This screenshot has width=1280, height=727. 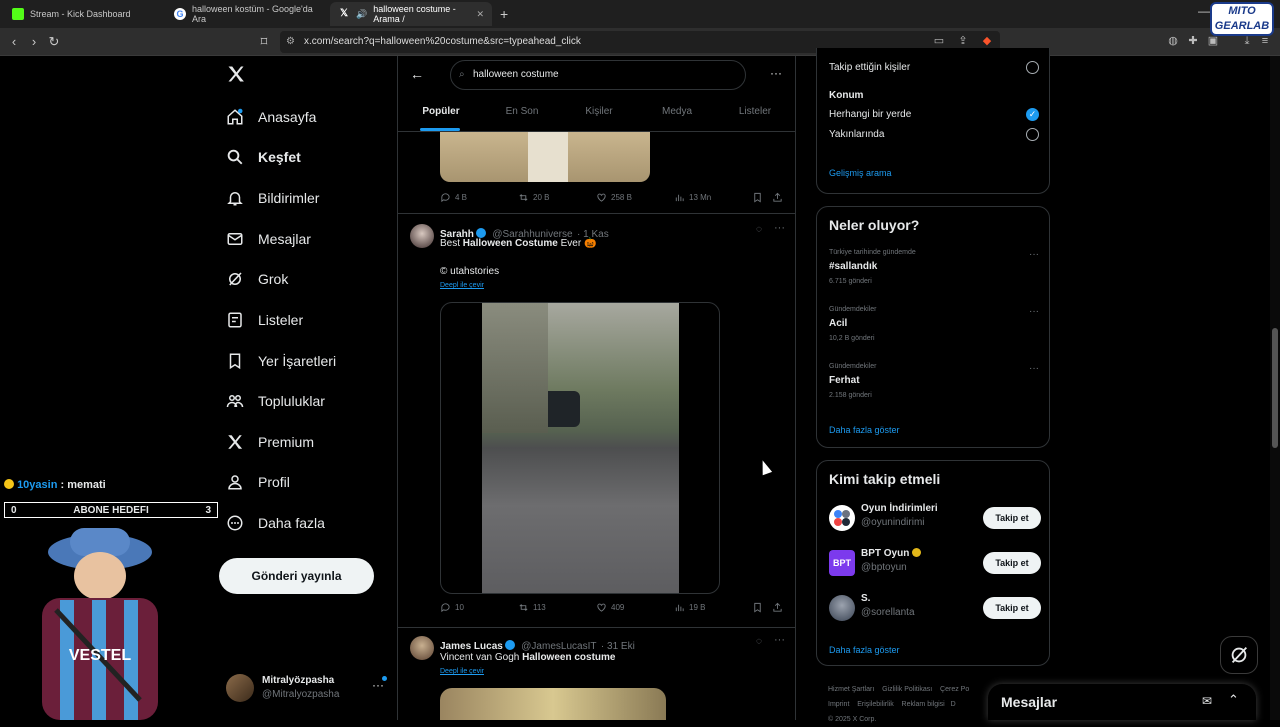 I want to click on browser-tab-x-search: 𝕏 🔊 halloween costume - Arama / ✕, so click(x=411, y=14).